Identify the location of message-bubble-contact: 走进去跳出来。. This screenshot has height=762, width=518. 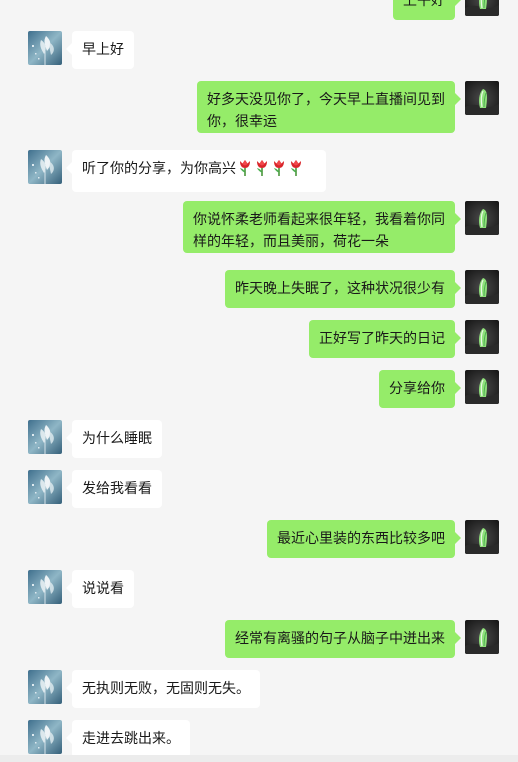
(128, 739).